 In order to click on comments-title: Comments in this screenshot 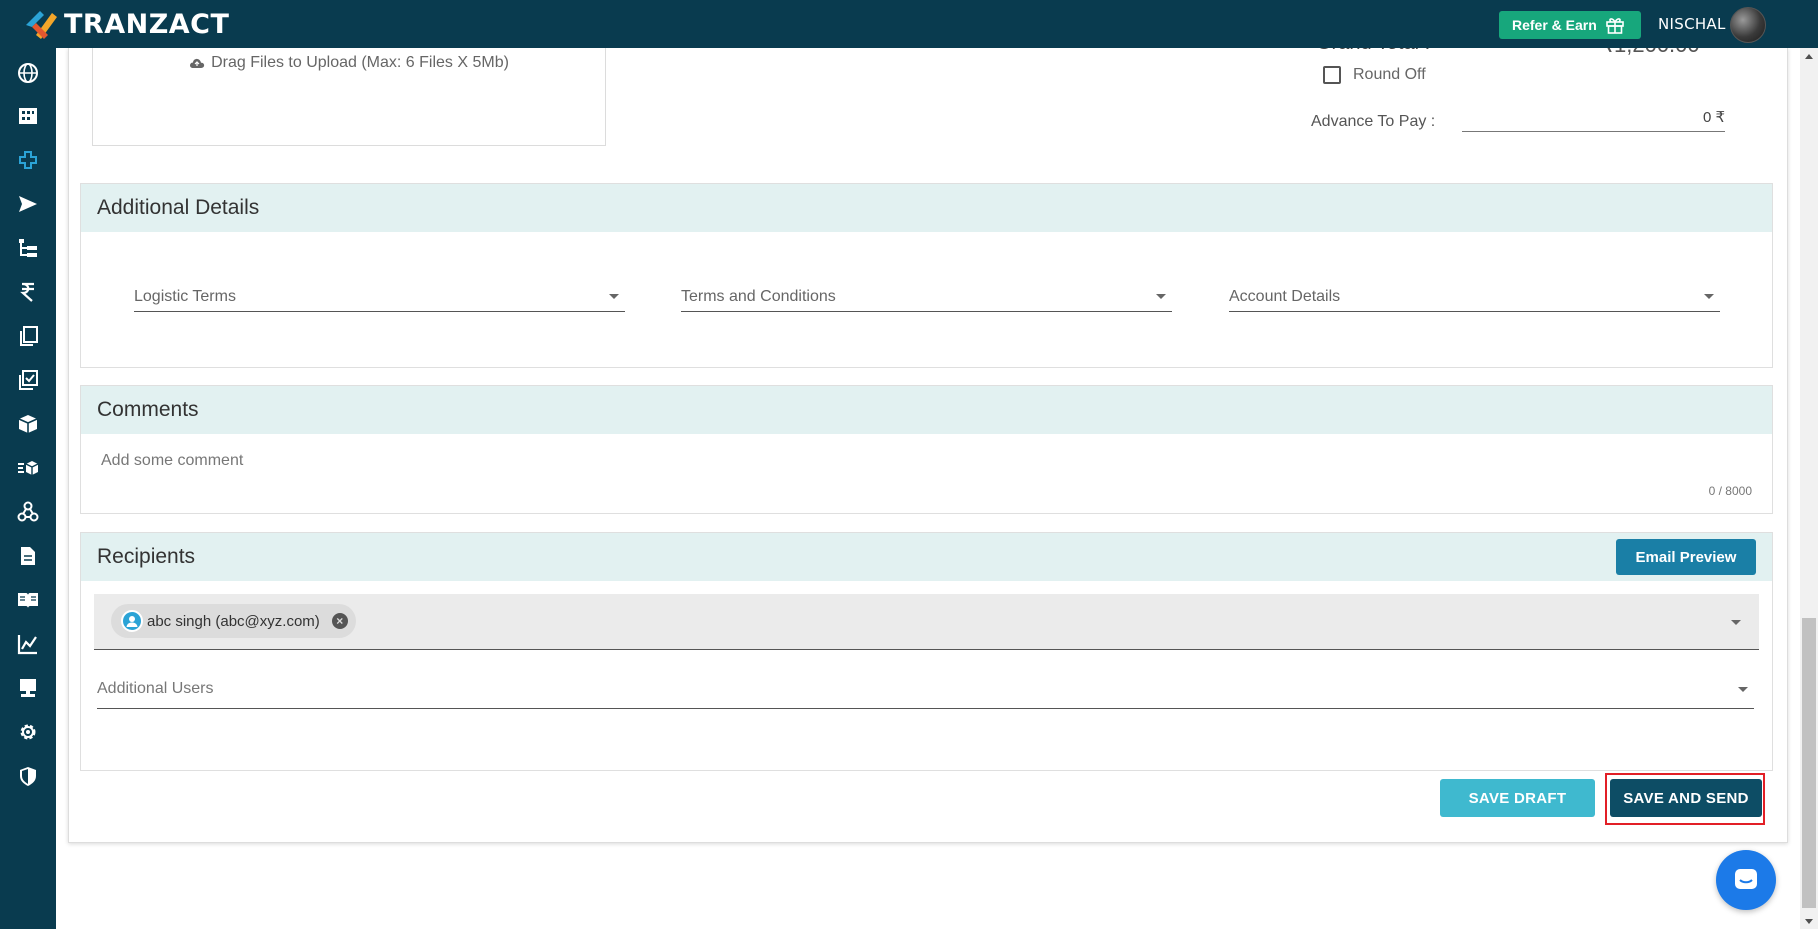, I will do `click(926, 410)`.